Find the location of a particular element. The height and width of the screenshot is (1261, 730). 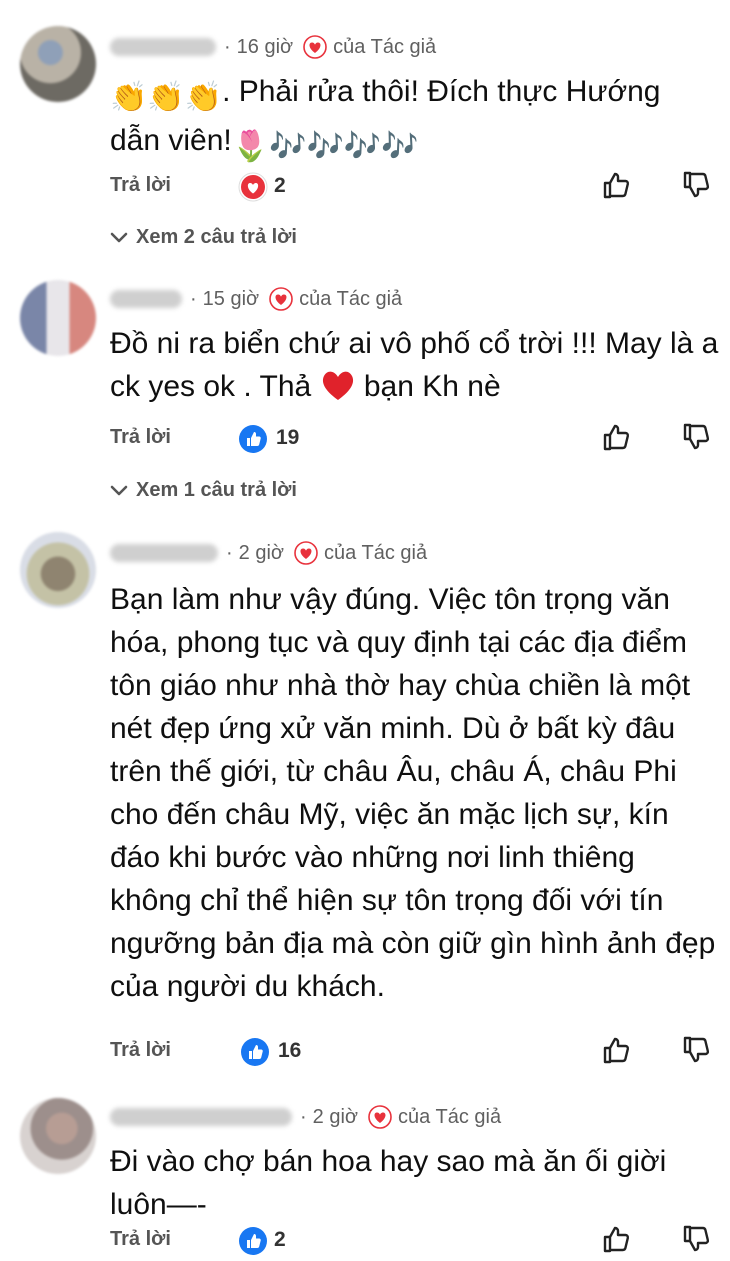

heart-reaction-icon is located at coordinates (253, 187).